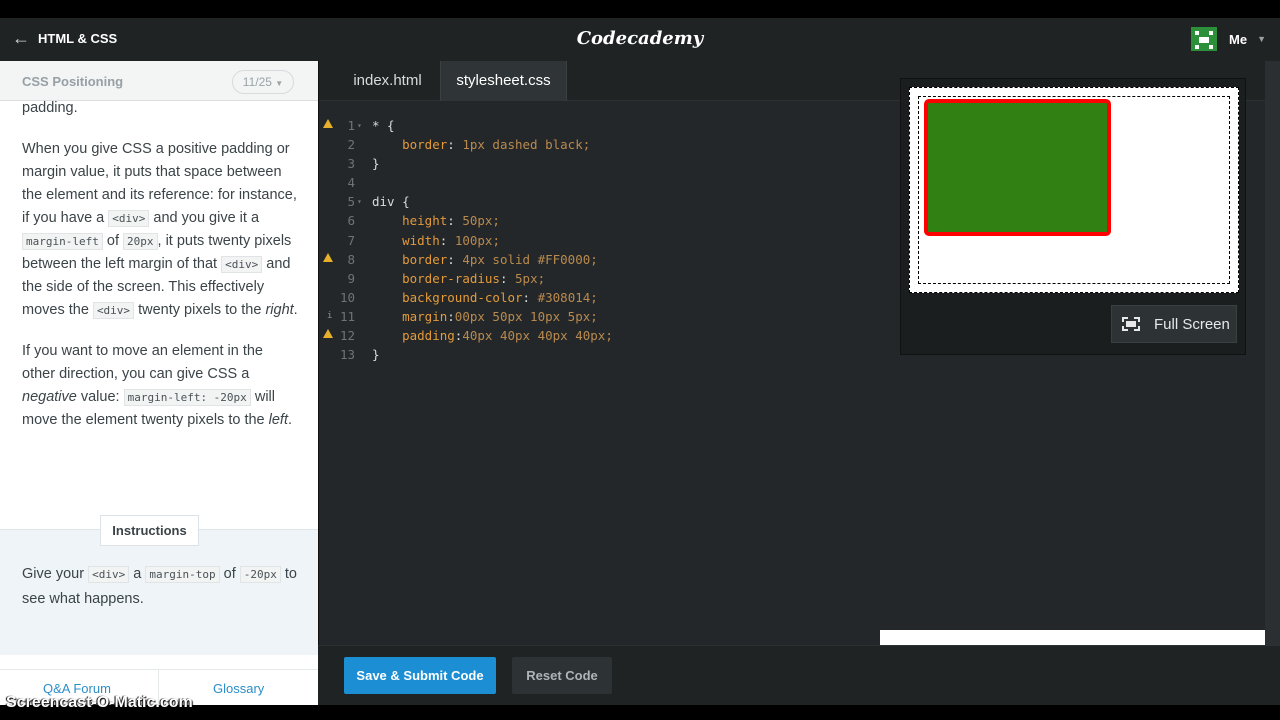 Image resolution: width=1280 pixels, height=720 pixels. Describe the element at coordinates (599, 125) in the screenshot. I see `code-line: 1 ▾ * {` at that location.